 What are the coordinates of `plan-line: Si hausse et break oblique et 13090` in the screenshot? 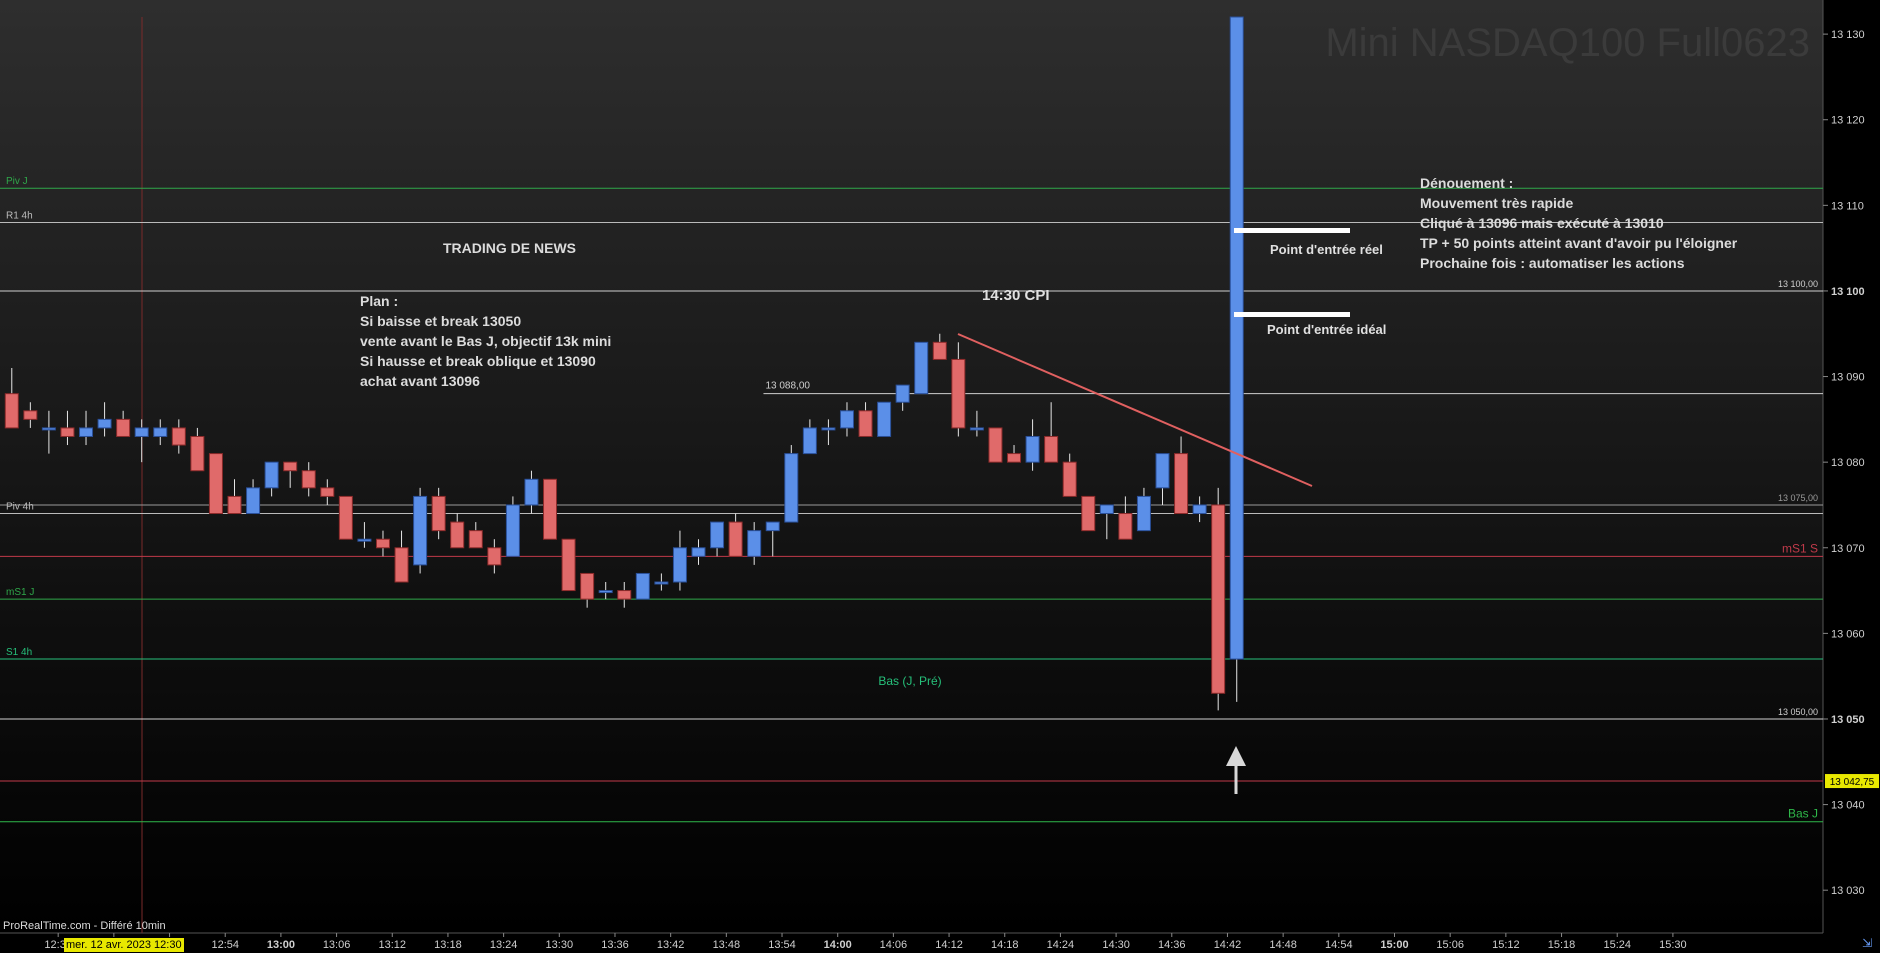 It's located at (478, 361).